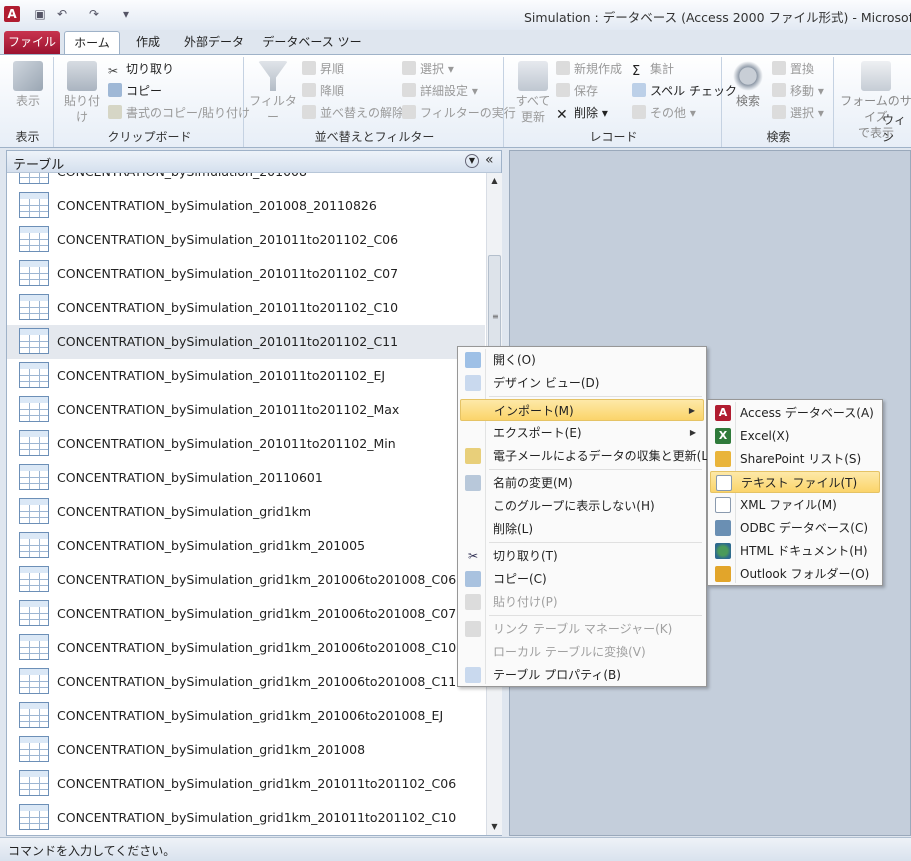 The height and width of the screenshot is (861, 911). What do you see at coordinates (795, 413) in the screenshot?
I see `import-access: A Access データベース(A)` at bounding box center [795, 413].